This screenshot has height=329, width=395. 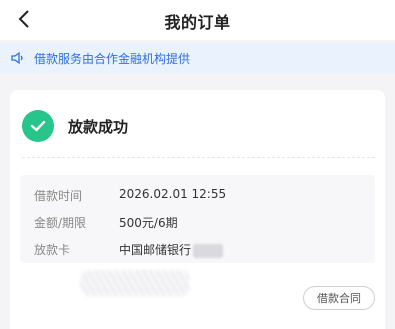 I want to click on divider, so click(x=198, y=157).